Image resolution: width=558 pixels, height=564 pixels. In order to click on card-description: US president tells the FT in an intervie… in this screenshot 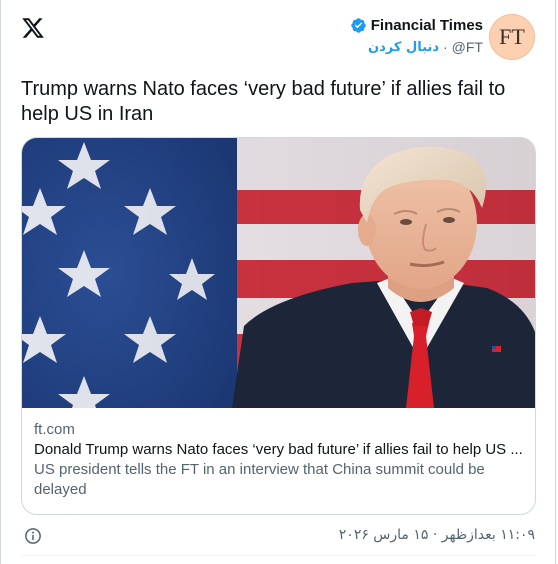, I will do `click(259, 479)`.